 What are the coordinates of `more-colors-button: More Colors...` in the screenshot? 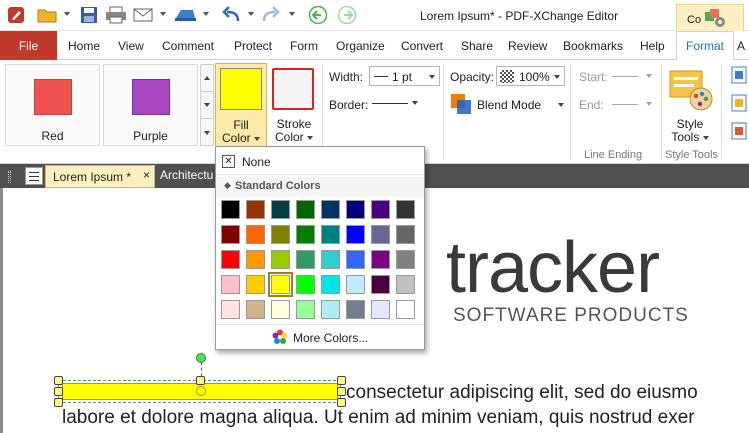 It's located at (320, 337).